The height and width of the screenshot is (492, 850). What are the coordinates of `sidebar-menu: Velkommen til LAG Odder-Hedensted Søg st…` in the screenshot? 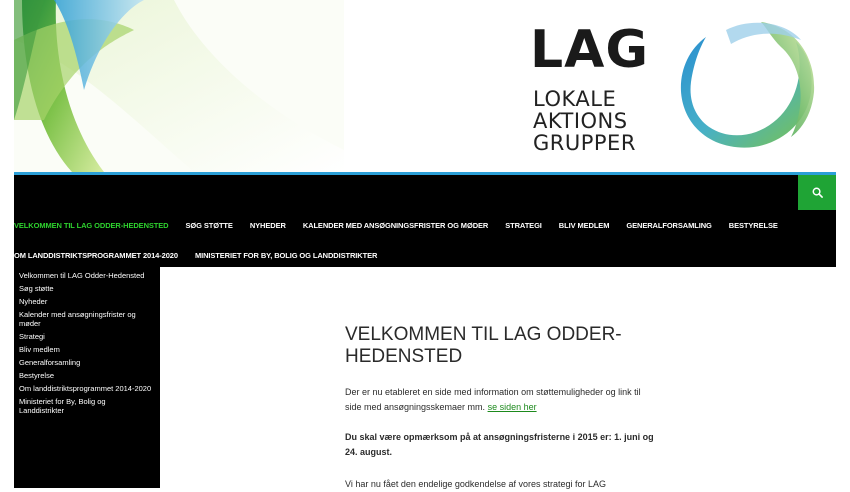 It's located at (87, 377).